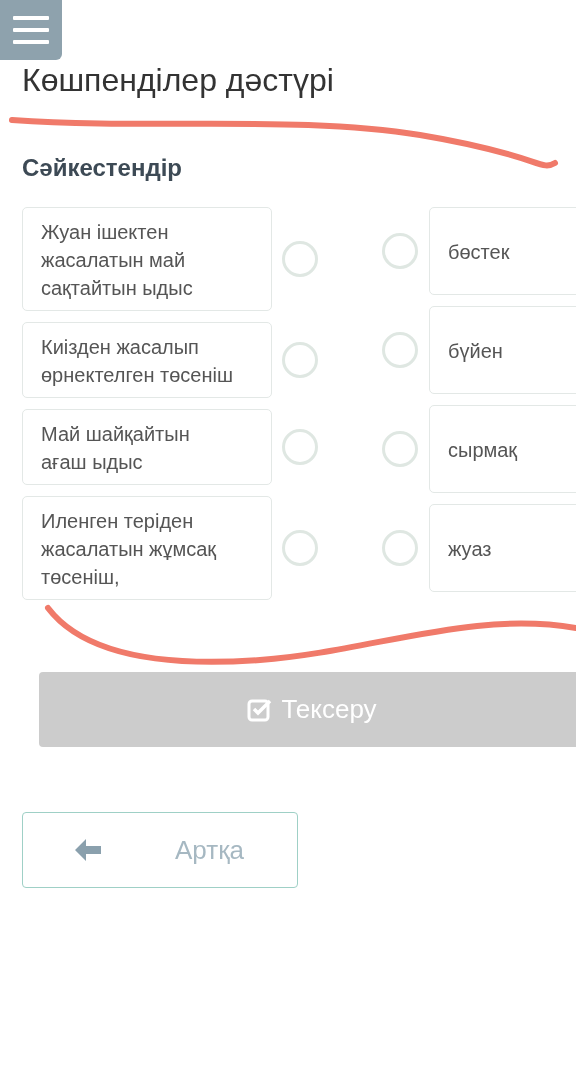 The height and width of the screenshot is (1080, 576). Describe the element at coordinates (260, 709) in the screenshot. I see `checkbox-icon` at that location.